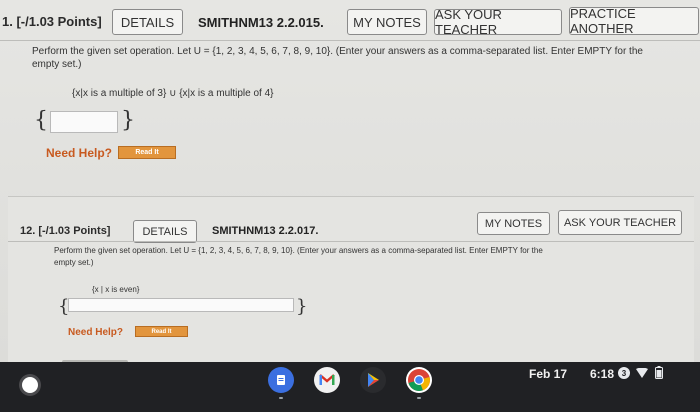  What do you see at coordinates (281, 398) in the screenshot?
I see `docs-running-indicator` at bounding box center [281, 398].